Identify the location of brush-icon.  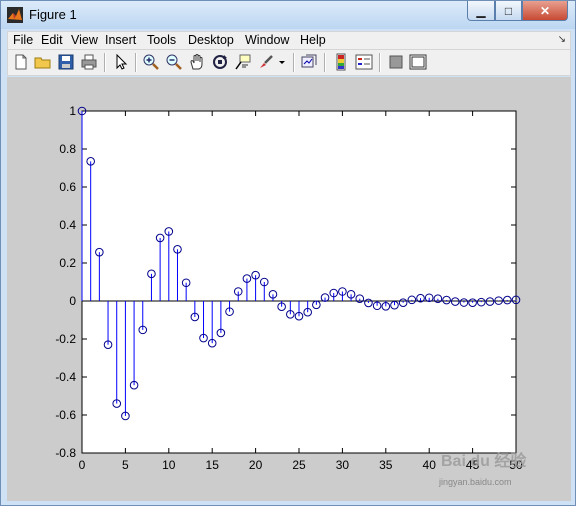
(266, 62).